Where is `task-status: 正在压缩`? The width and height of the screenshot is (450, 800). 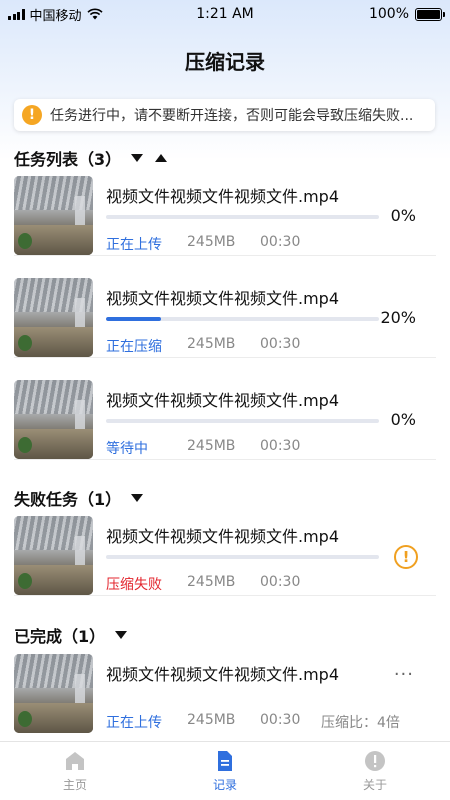 task-status: 正在压缩 is located at coordinates (134, 347).